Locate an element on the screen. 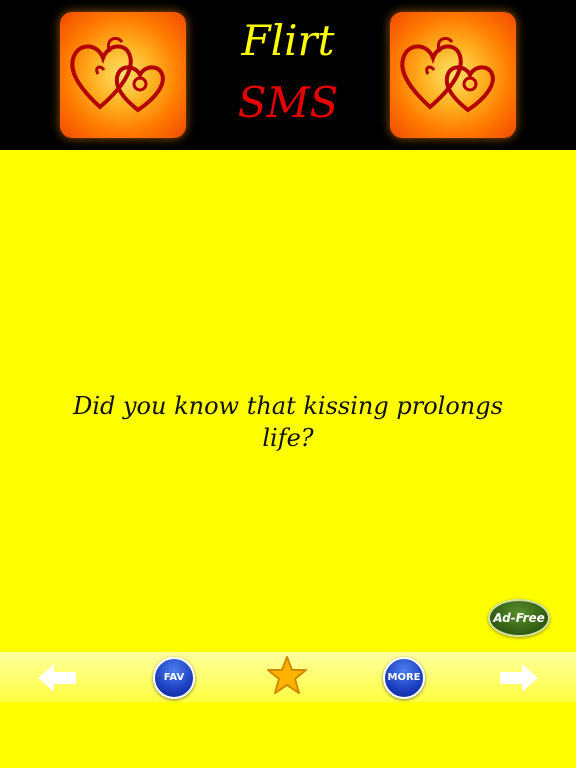 Image resolution: width=576 pixels, height=768 pixels. star-icon is located at coordinates (287, 675).